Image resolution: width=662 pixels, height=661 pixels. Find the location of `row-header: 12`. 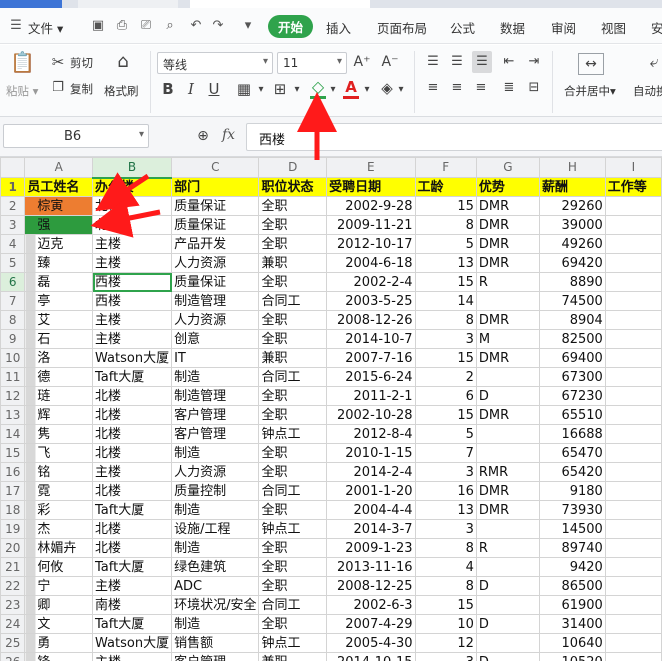

row-header: 12 is located at coordinates (13, 396).